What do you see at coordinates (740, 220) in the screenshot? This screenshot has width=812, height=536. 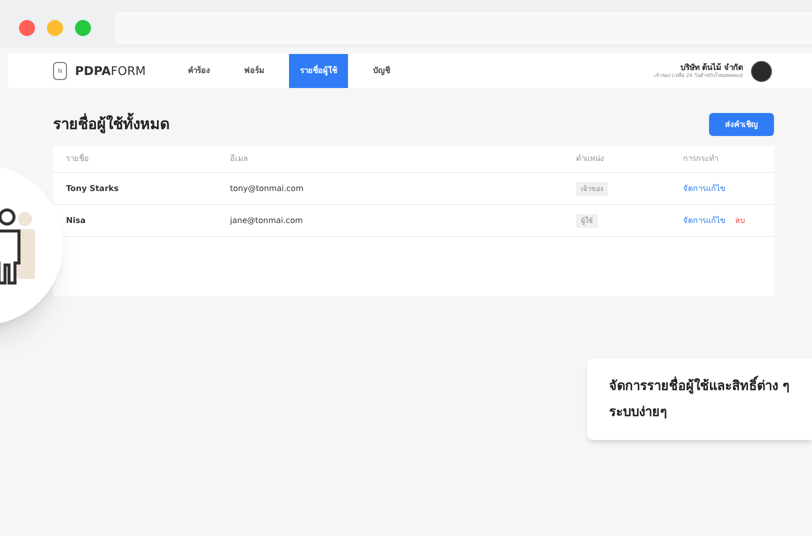 I see `action-link: ลบ` at bounding box center [740, 220].